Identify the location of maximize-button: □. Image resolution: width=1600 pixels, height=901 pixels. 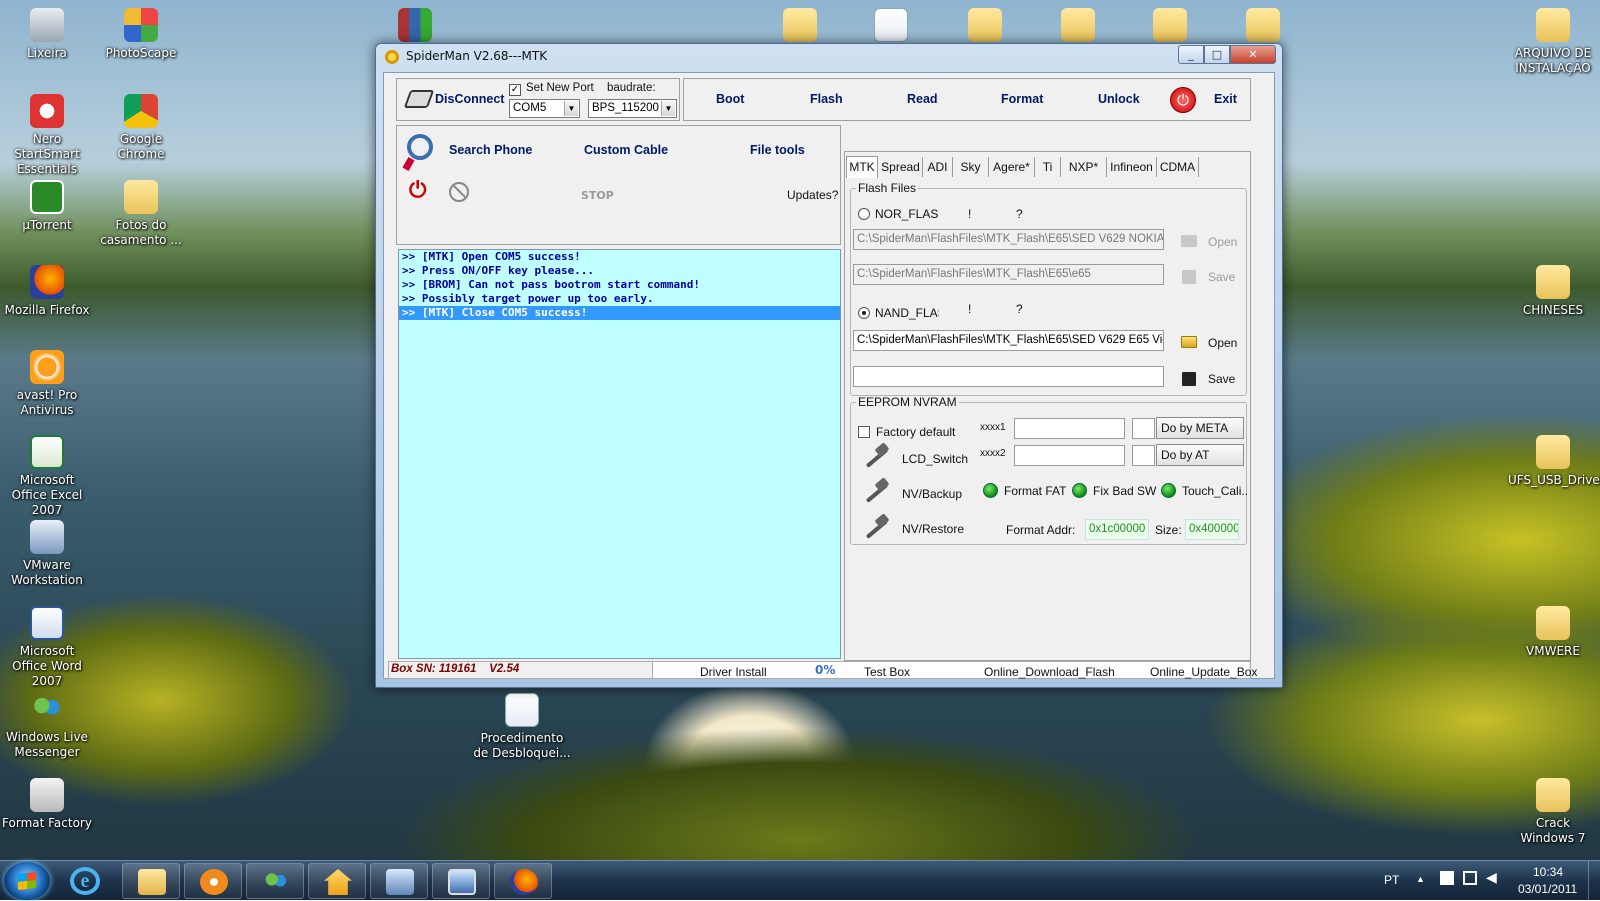
(1217, 54).